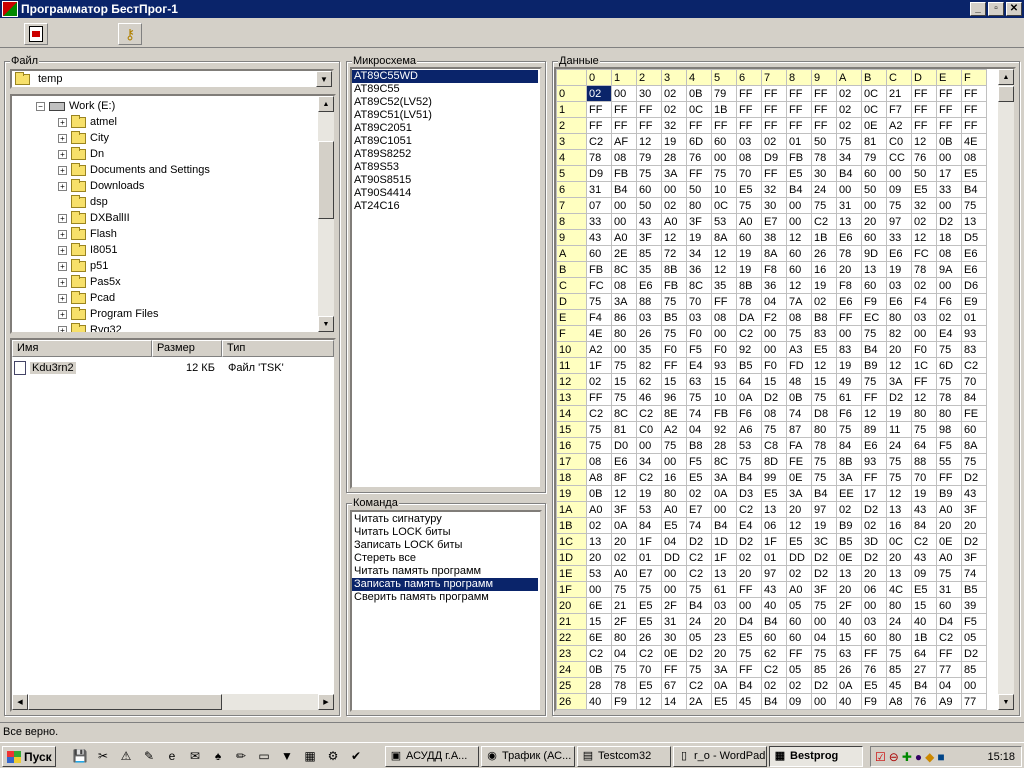 Image resolution: width=1024 pixels, height=768 pixels. Describe the element at coordinates (445, 180) in the screenshot. I see `chip-item: AT90S8515` at that location.